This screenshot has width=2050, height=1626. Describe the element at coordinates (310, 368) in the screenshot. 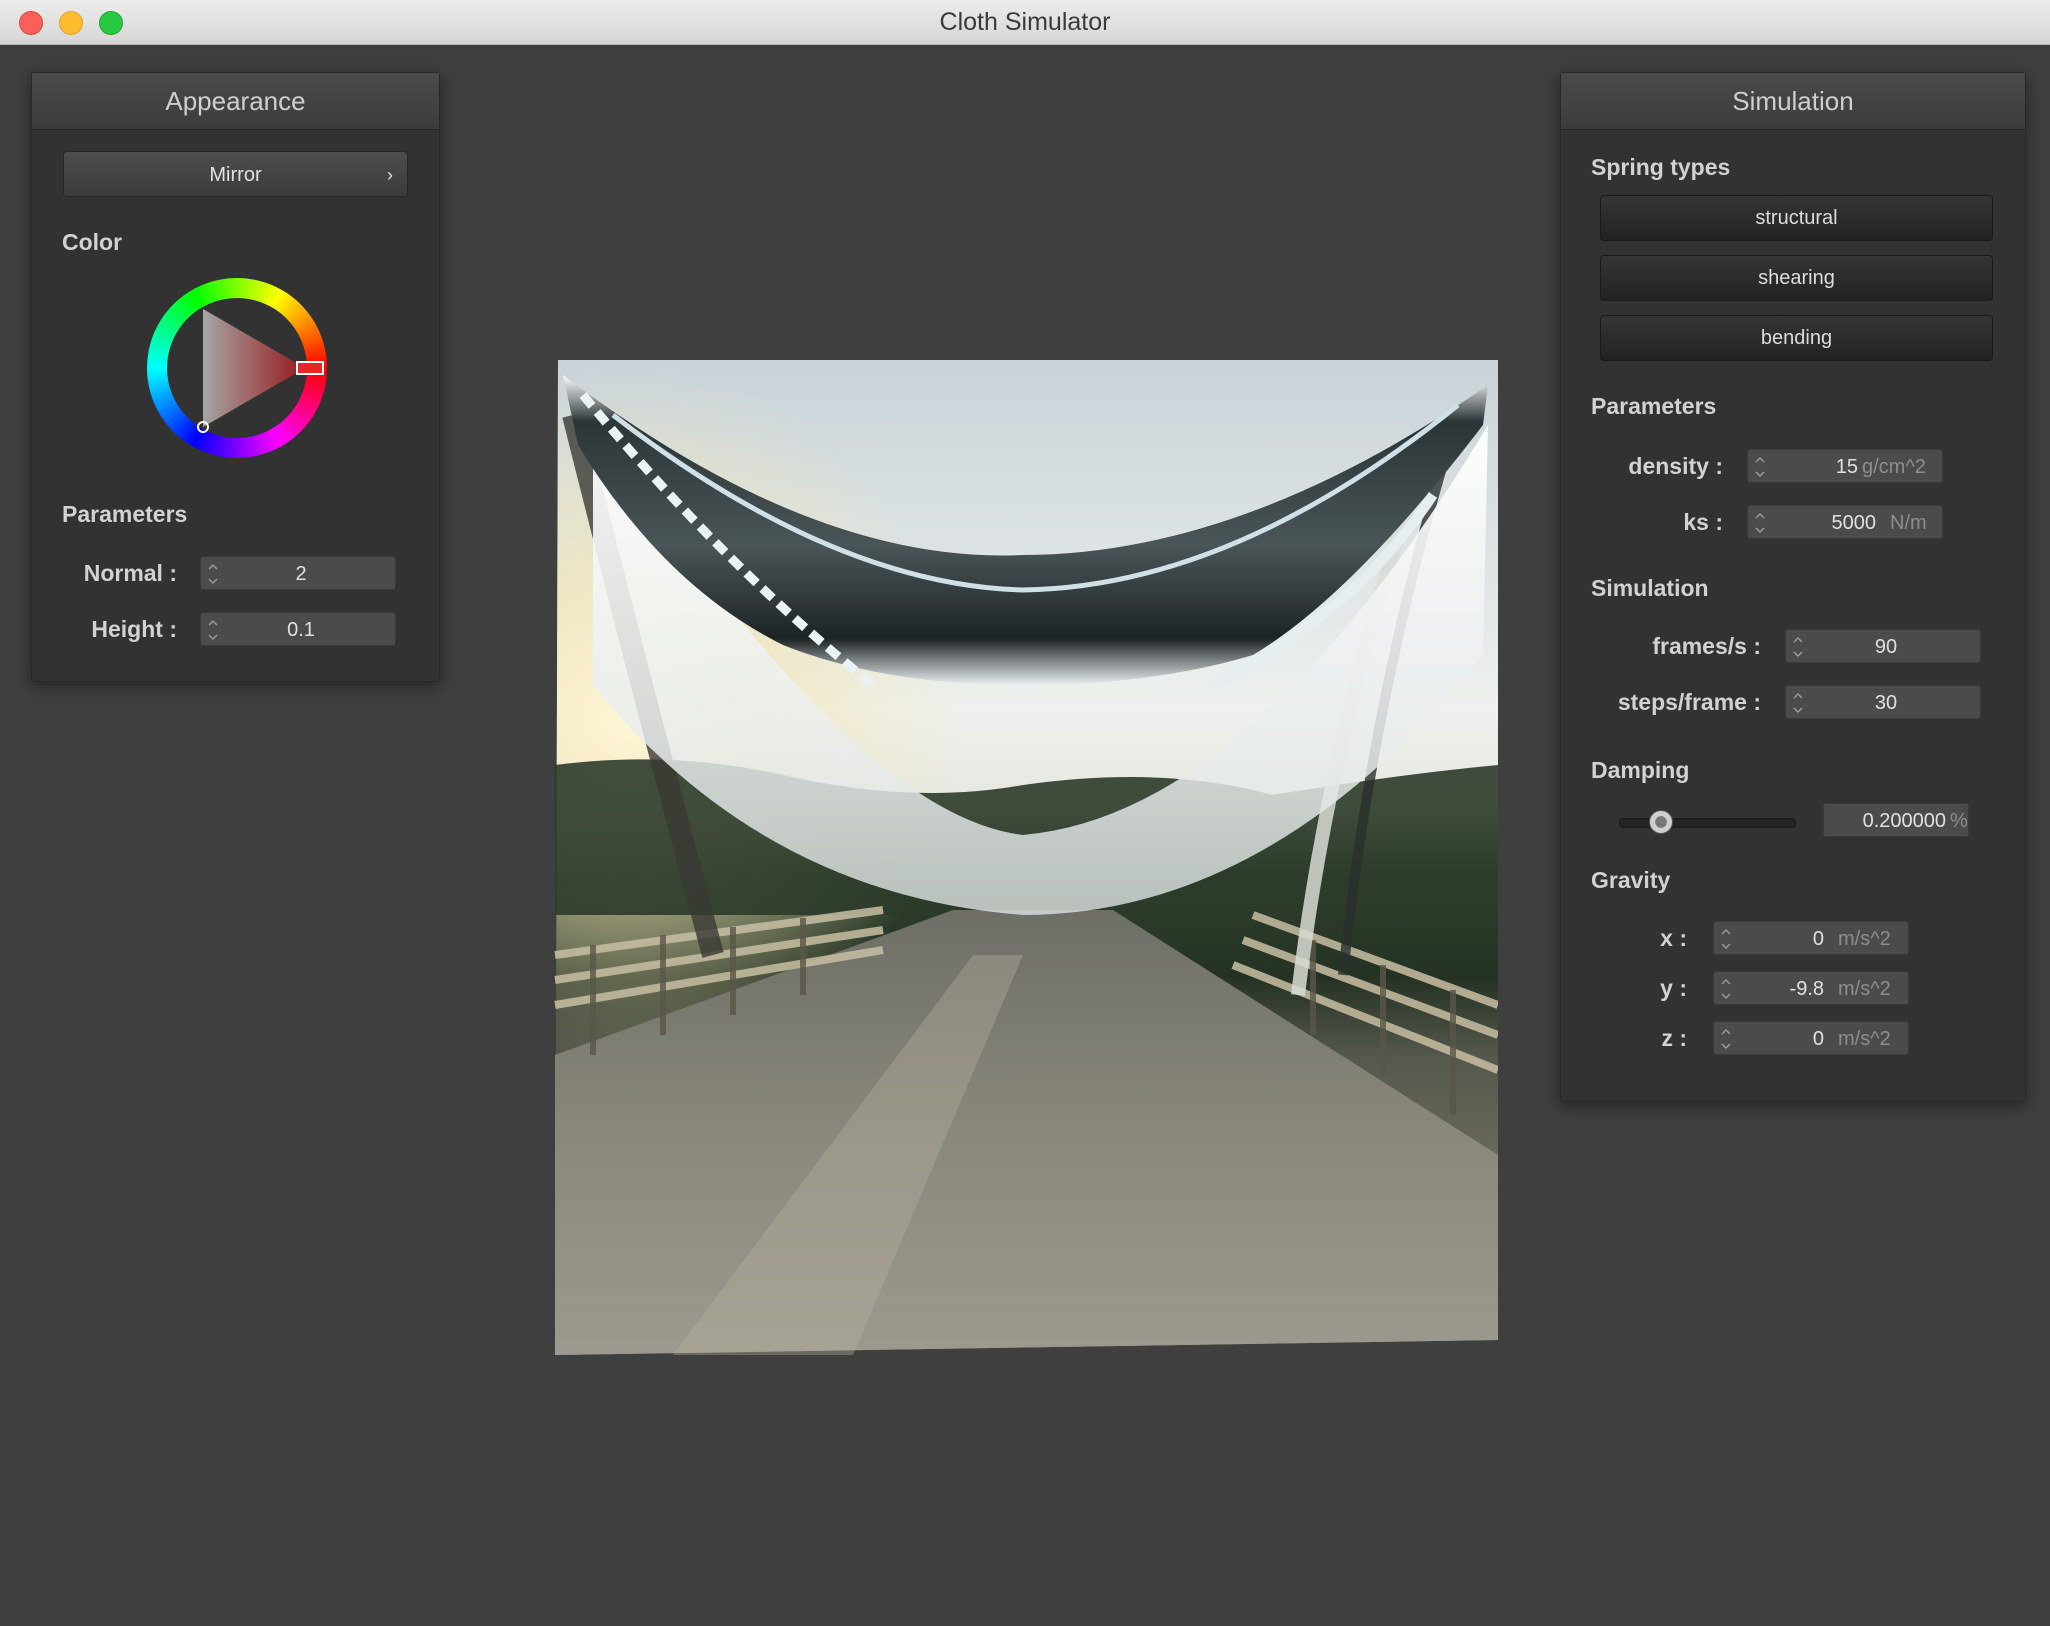

I see `hue-ring-handle` at that location.